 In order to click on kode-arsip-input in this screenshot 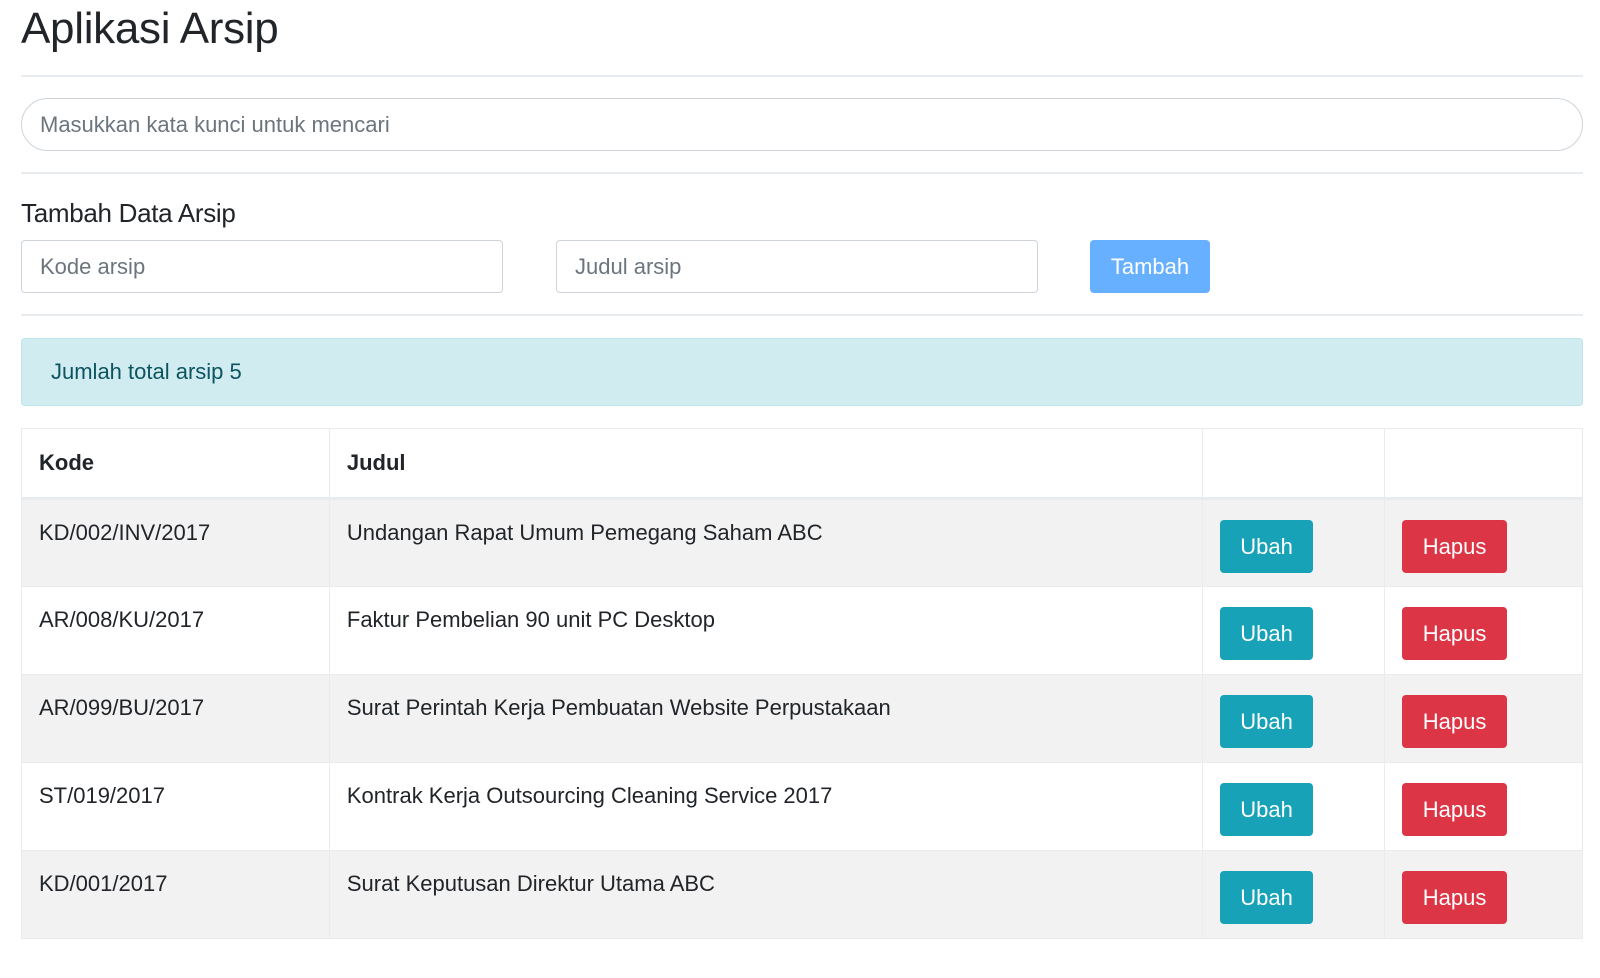, I will do `click(262, 266)`.